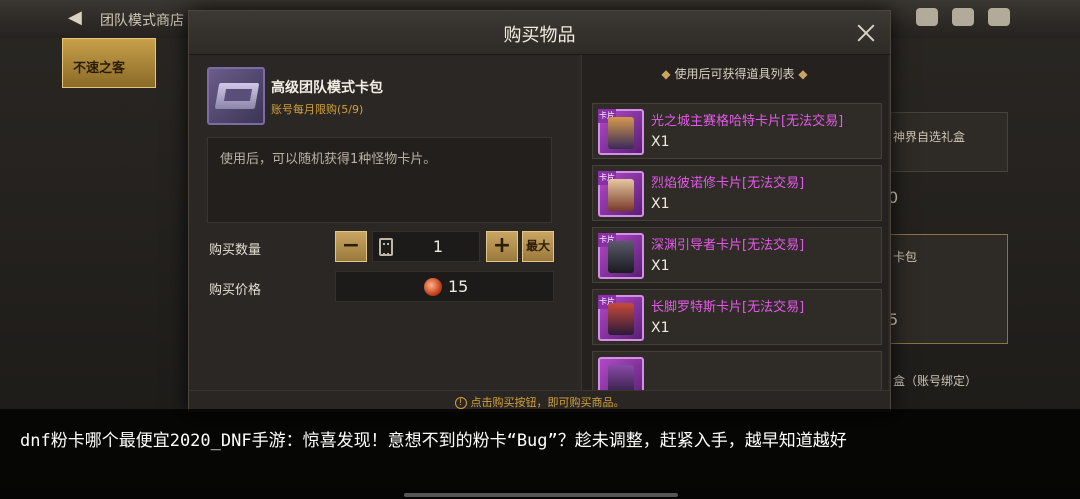 The width and height of the screenshot is (1080, 499). I want to click on chat-icon, so click(999, 17).